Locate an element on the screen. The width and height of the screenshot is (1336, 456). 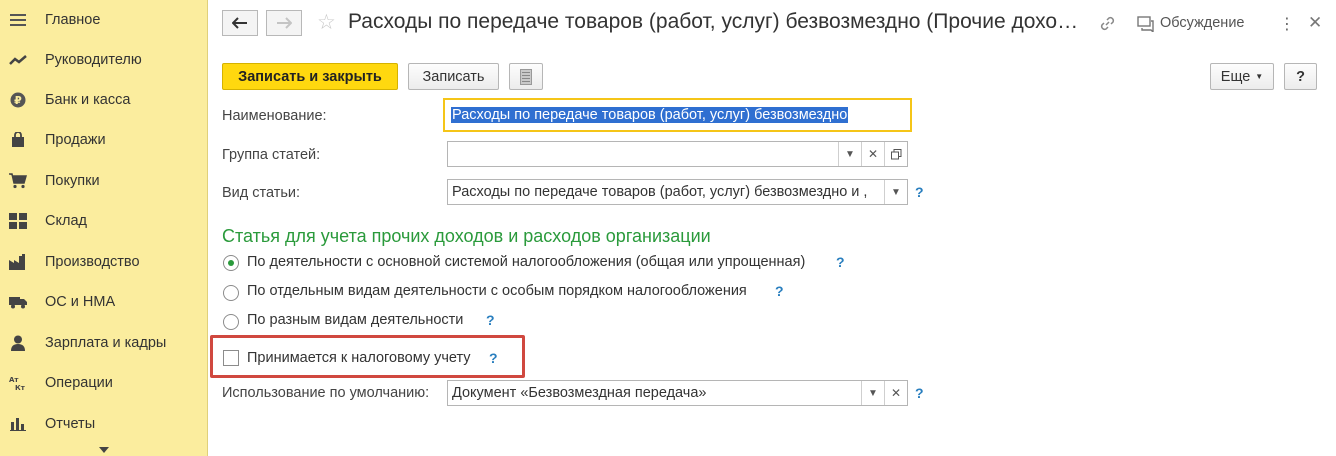
radio-various-help-icon: ? is located at coordinates (490, 320).